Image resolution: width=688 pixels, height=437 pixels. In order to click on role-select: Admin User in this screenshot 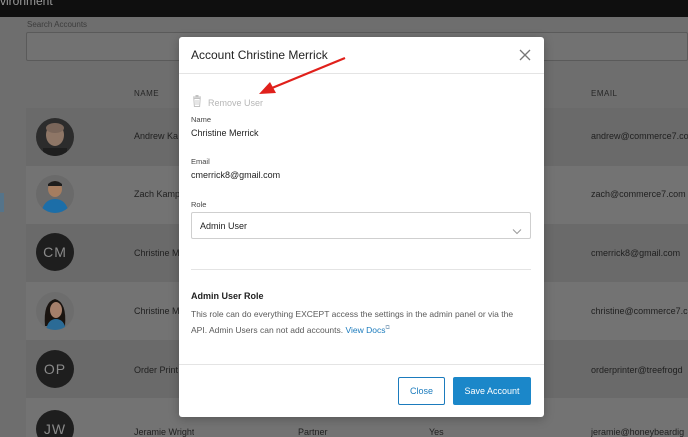, I will do `click(361, 225)`.